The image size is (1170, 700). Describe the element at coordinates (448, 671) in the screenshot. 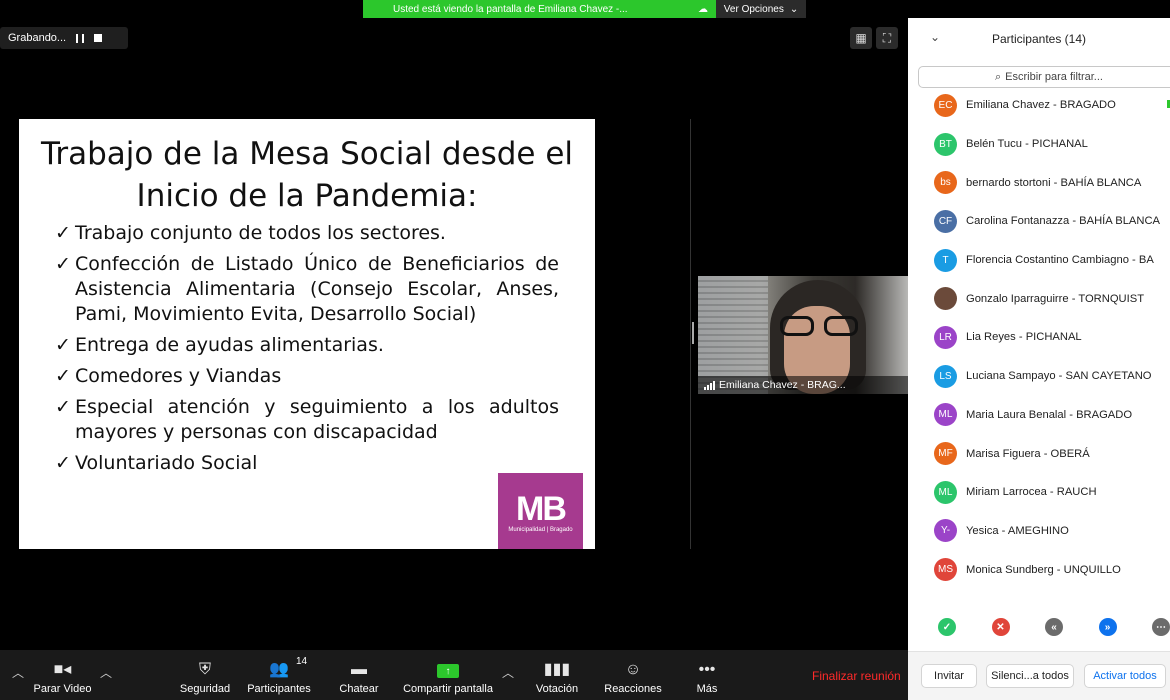

I see `share-screen-icon: ↑` at that location.